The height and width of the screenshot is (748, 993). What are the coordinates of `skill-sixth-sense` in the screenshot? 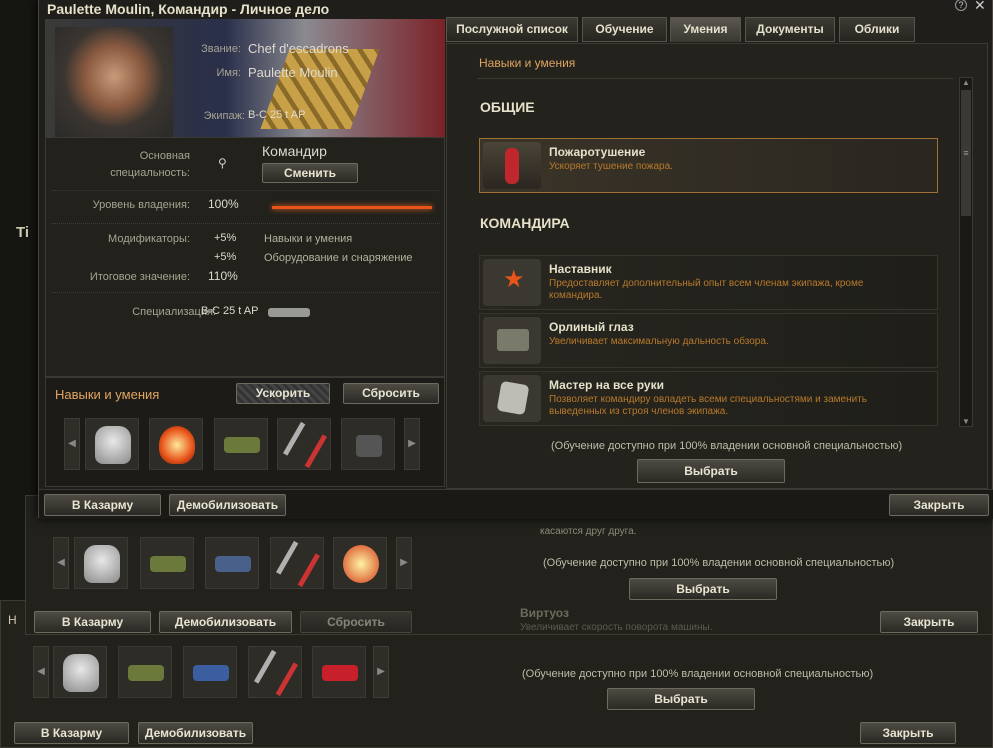 It's located at (176, 444).